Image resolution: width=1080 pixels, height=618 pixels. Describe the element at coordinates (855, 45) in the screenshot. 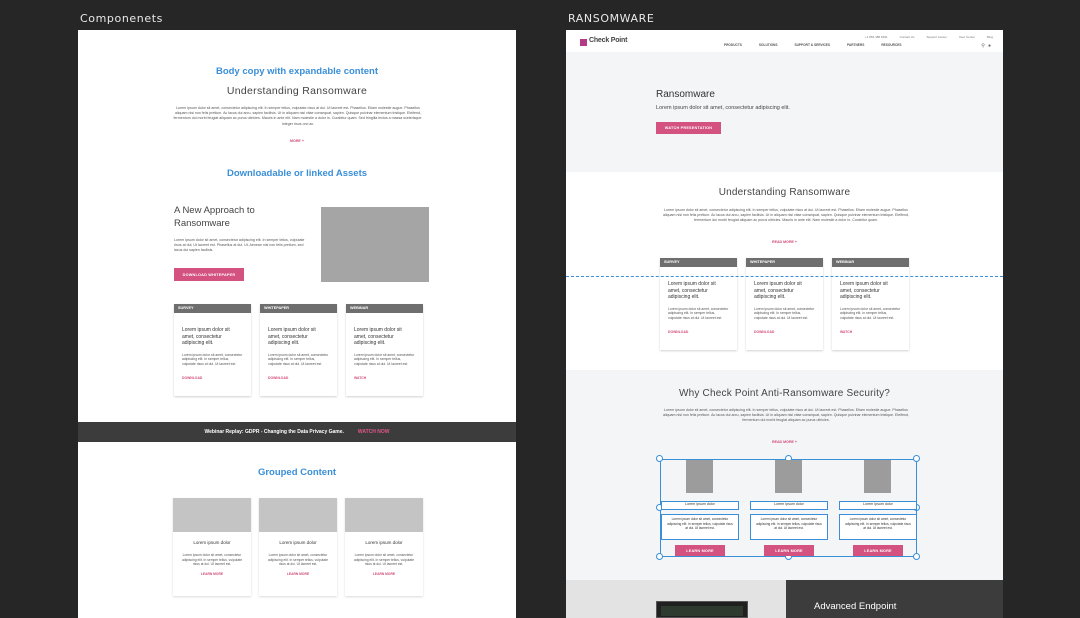

I see `nav-partners: PARTNERS` at that location.